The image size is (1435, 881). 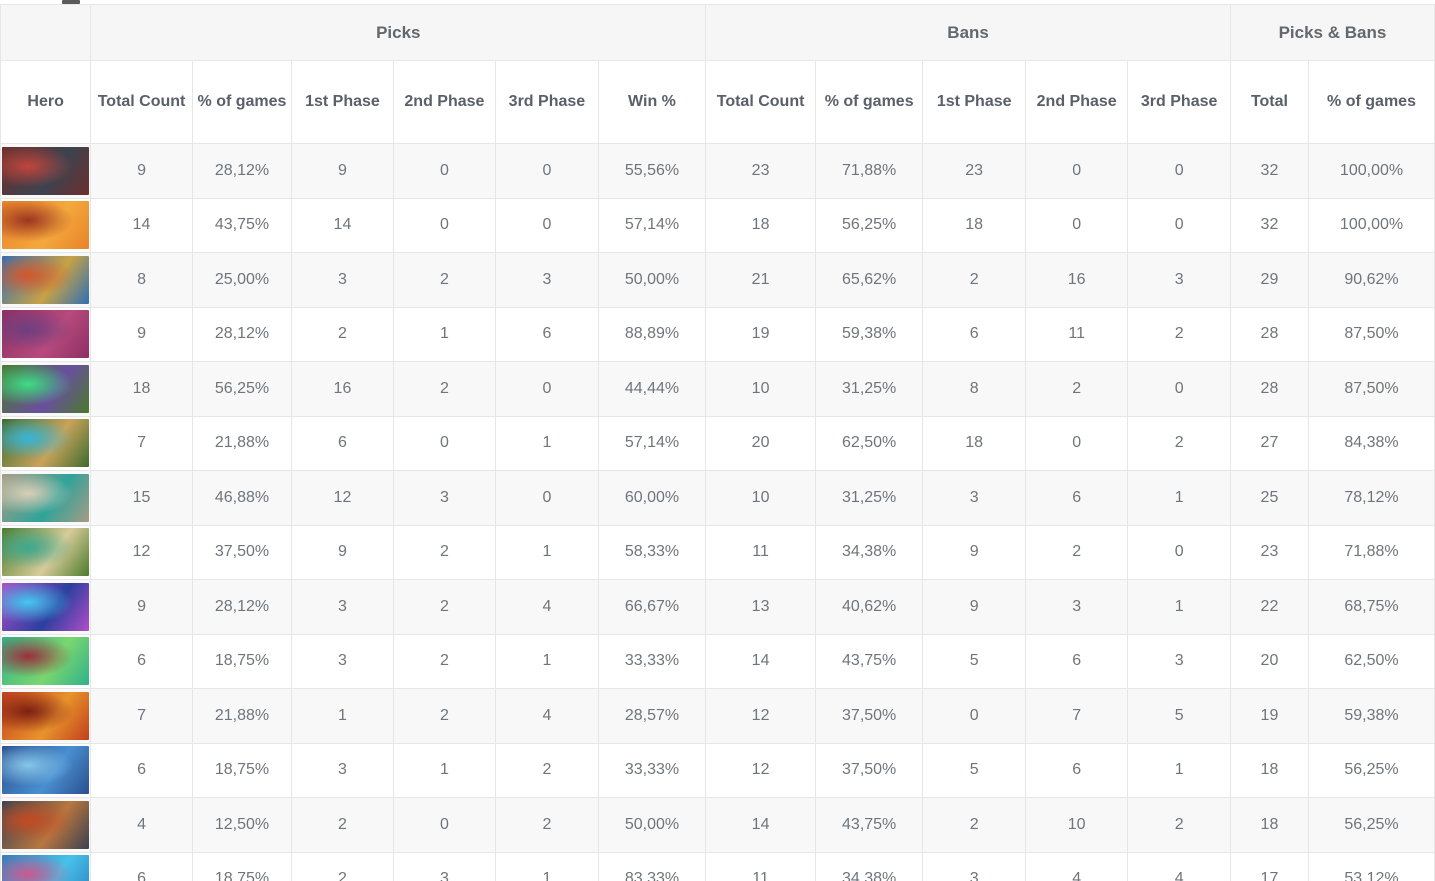 I want to click on column-header-picks-bans-total: Total, so click(x=1269, y=102).